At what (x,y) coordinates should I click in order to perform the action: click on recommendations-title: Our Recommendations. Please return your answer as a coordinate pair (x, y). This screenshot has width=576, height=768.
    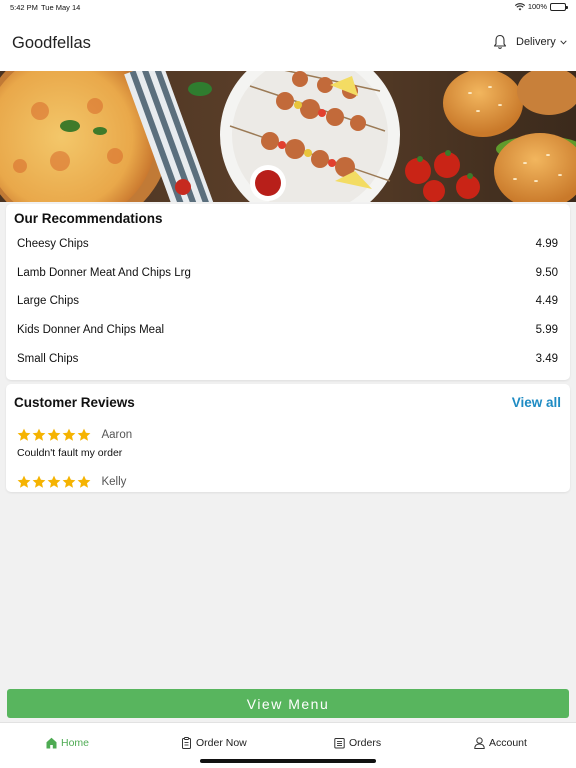
    Looking at the image, I should click on (88, 218).